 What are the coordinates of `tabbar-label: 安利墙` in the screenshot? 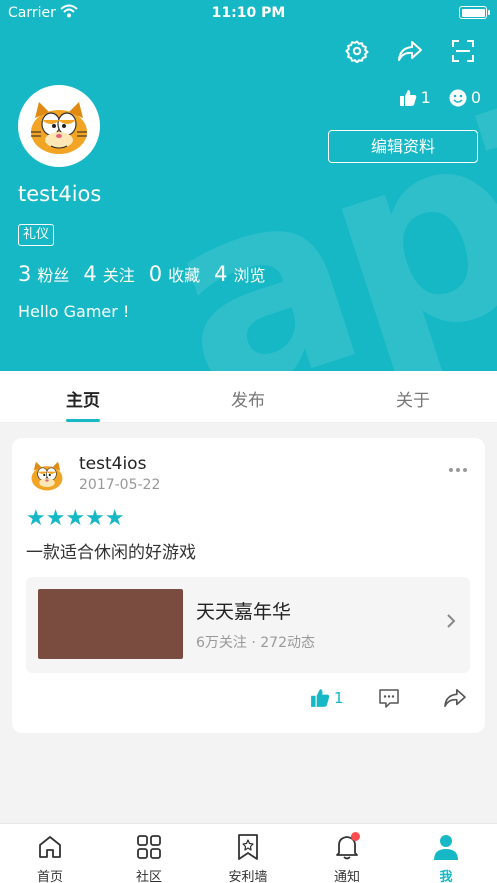 It's located at (248, 876).